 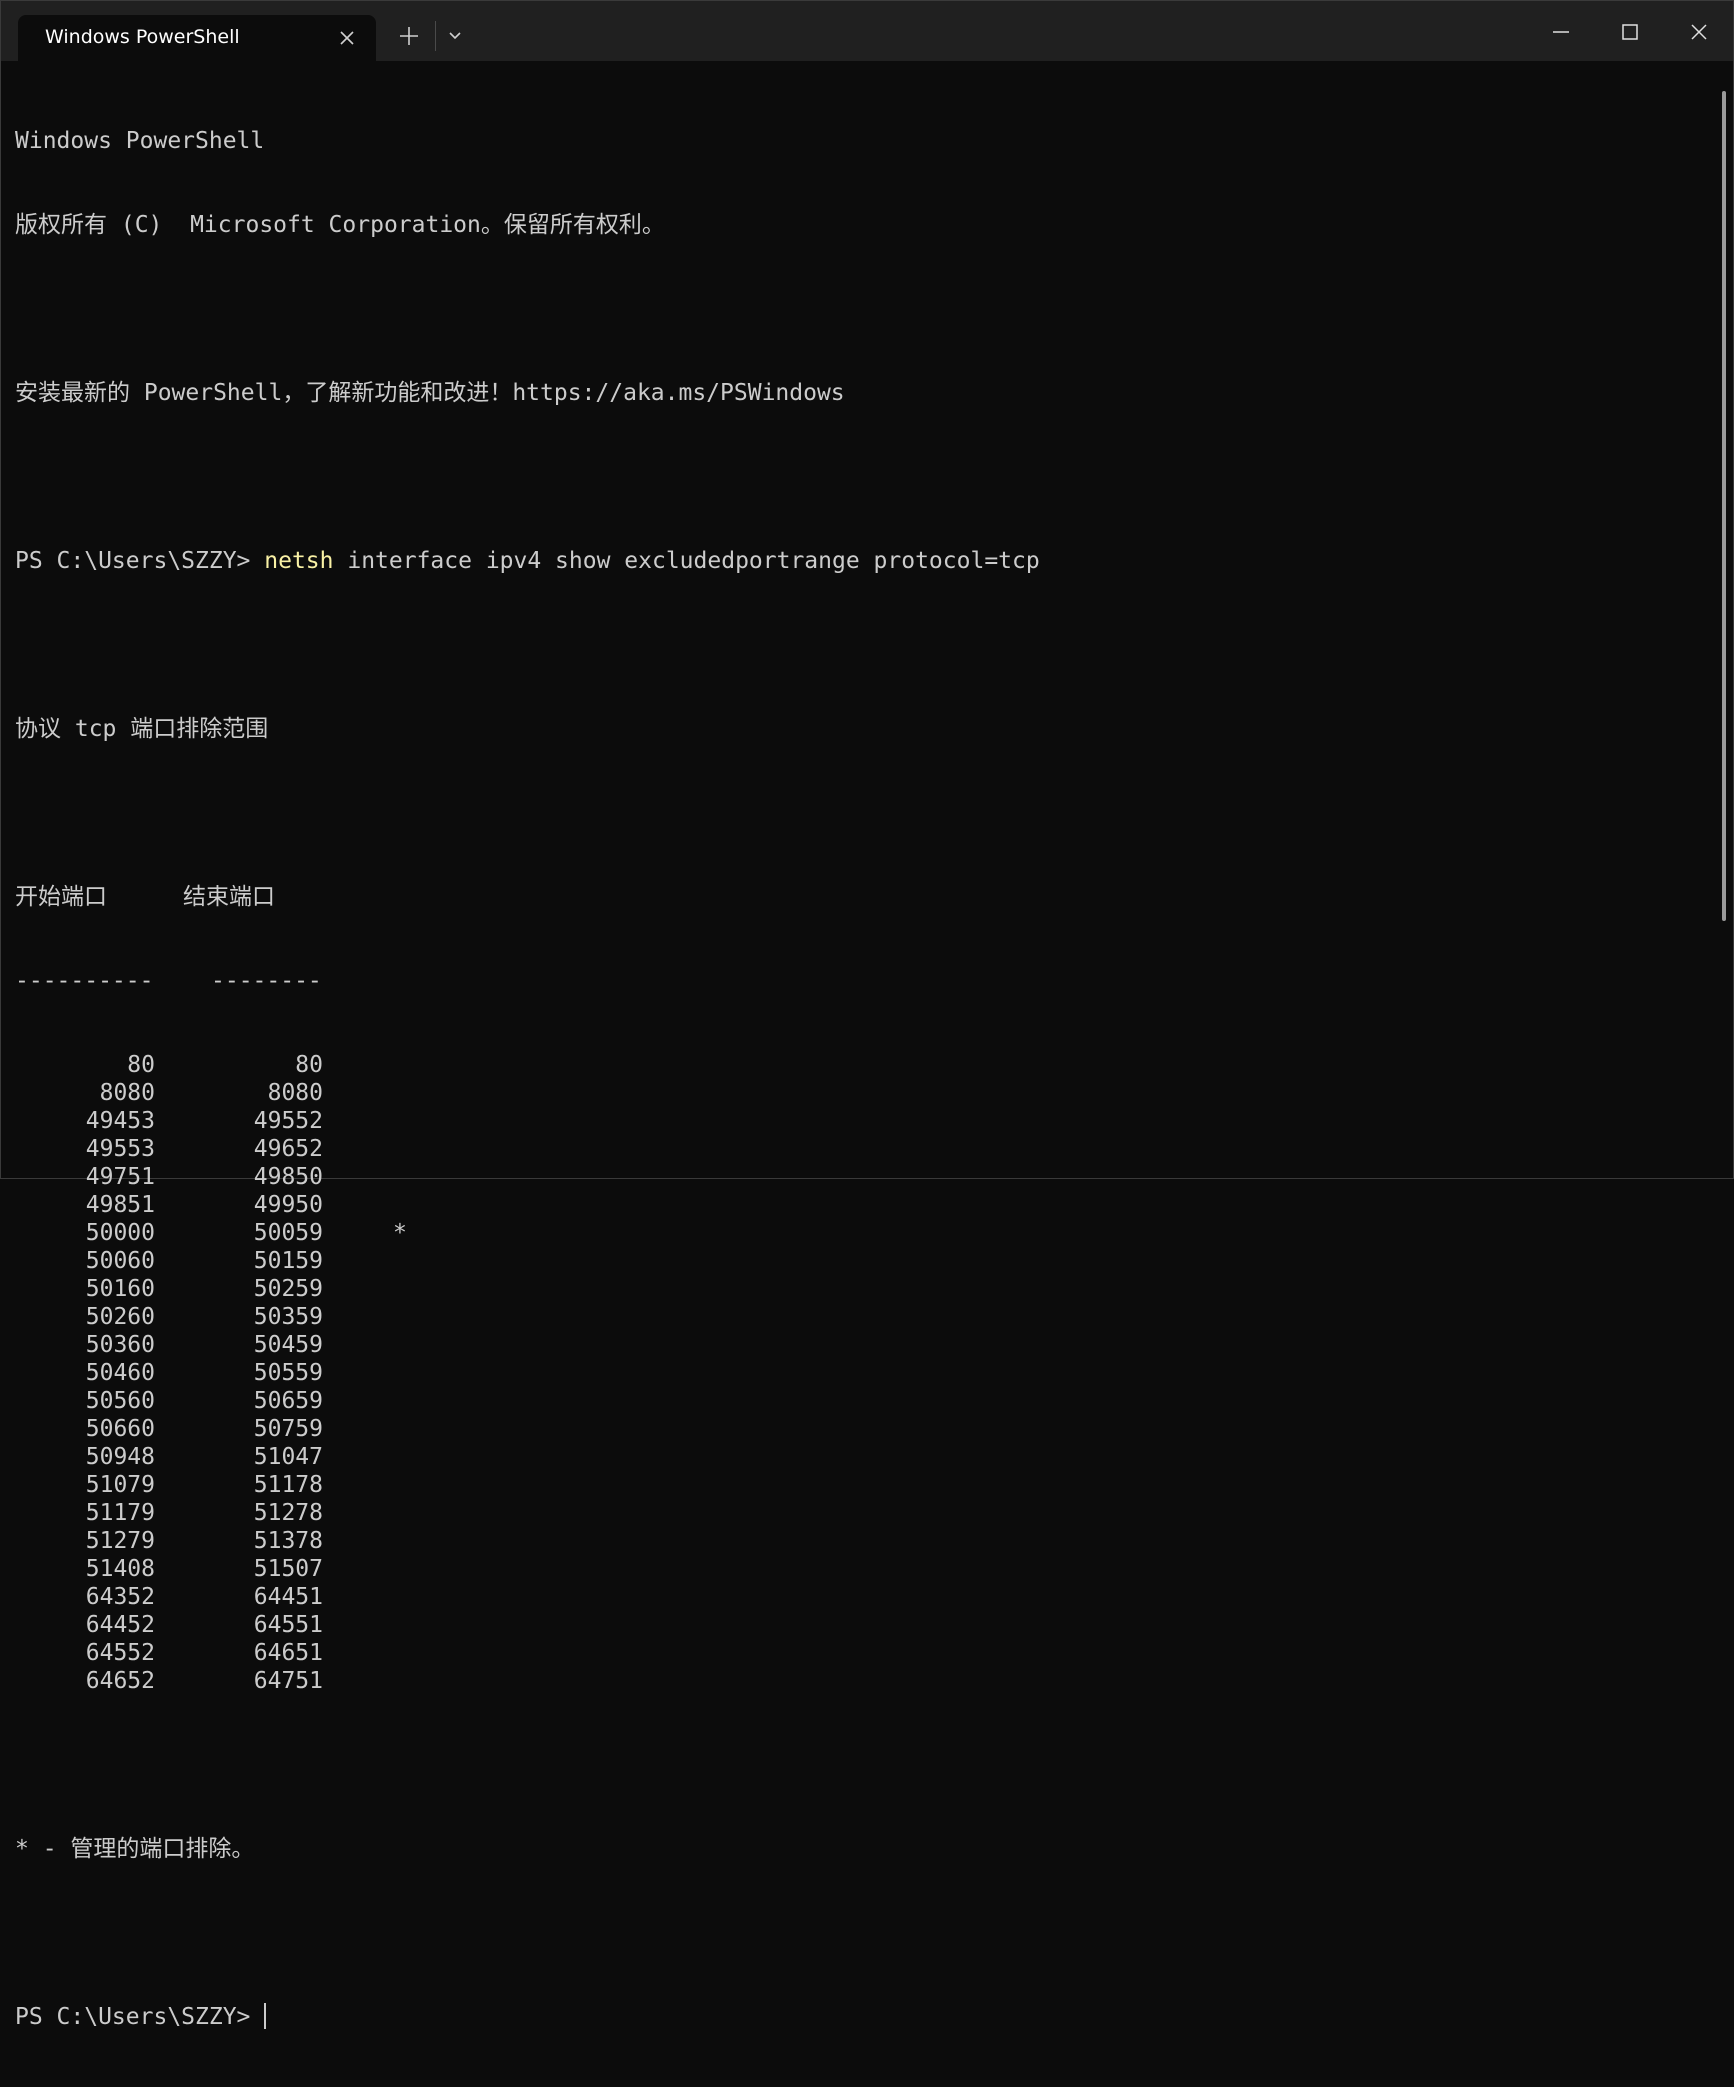 What do you see at coordinates (288, 1653) in the screenshot?
I see `end-port: 64651` at bounding box center [288, 1653].